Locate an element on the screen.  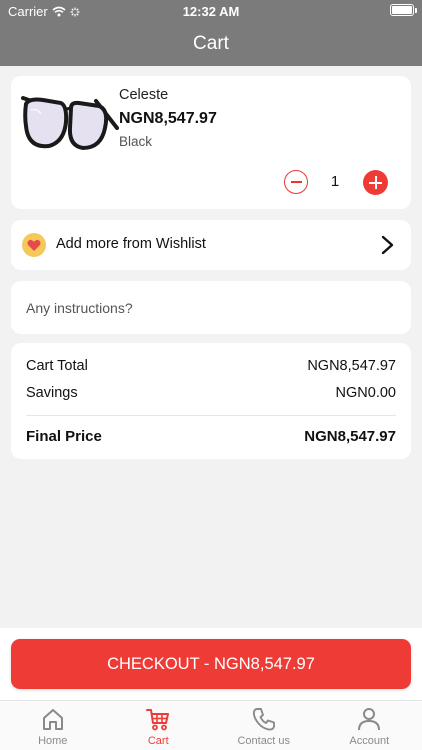
tab-account: Account is located at coordinates (369, 725).